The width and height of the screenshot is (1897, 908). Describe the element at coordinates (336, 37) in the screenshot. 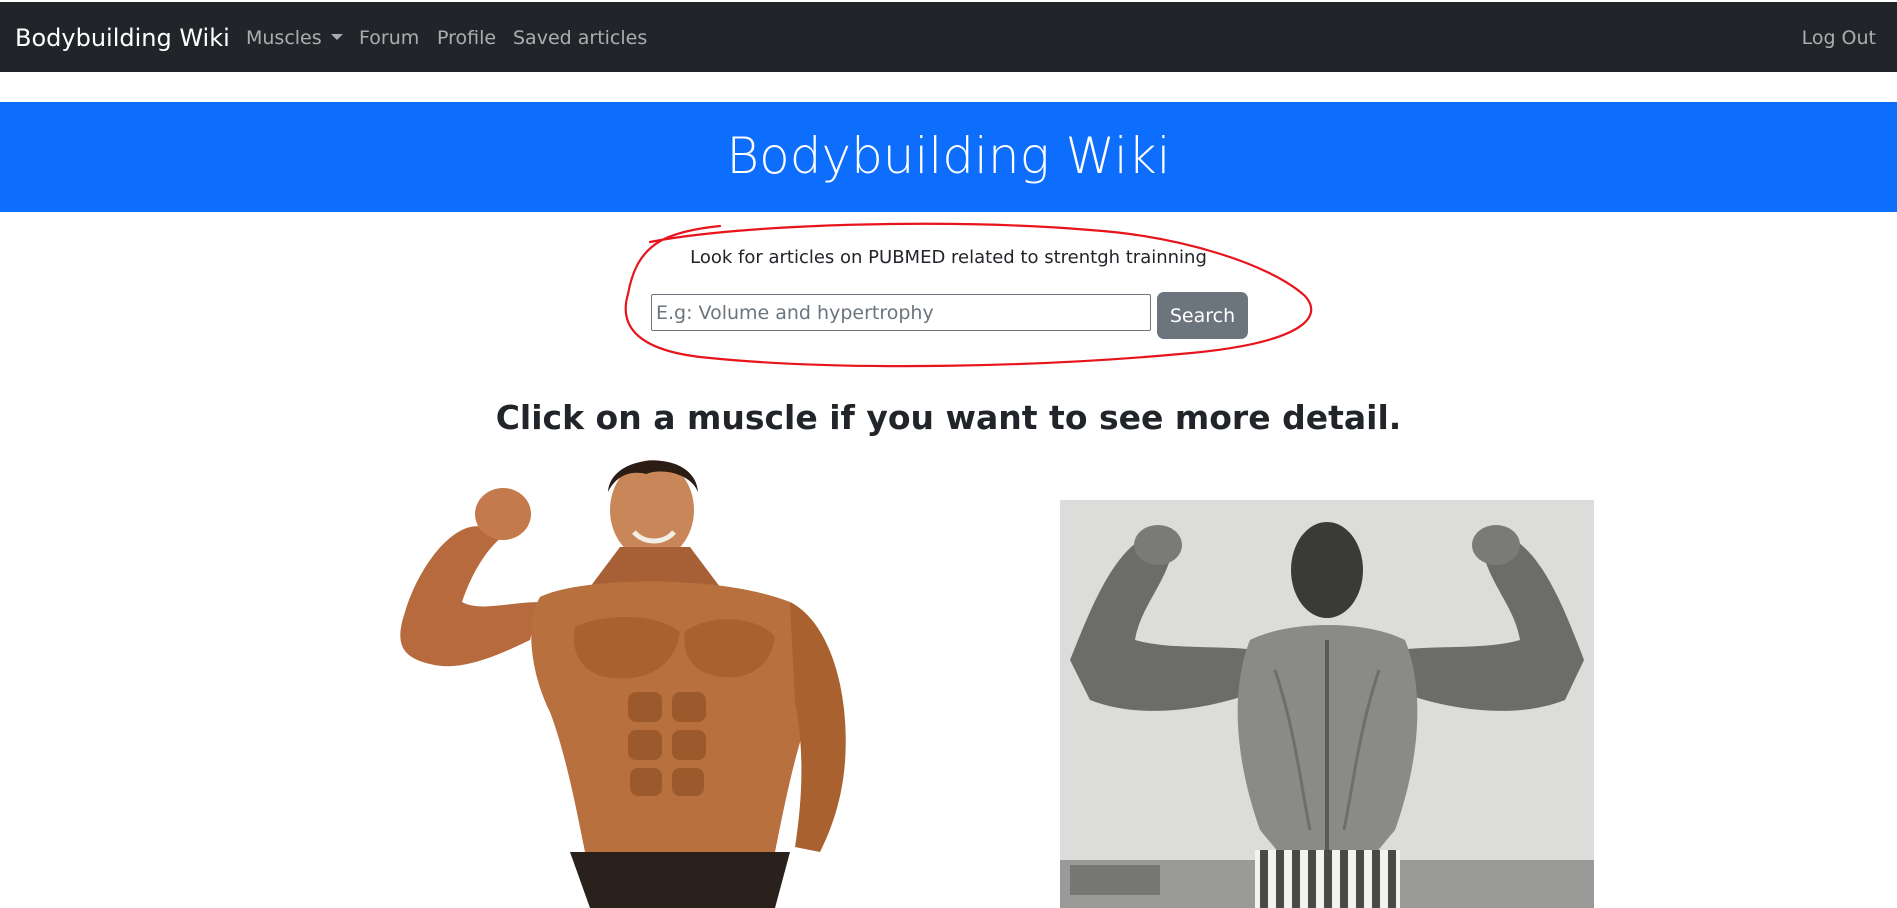

I see `caret-down-icon` at that location.